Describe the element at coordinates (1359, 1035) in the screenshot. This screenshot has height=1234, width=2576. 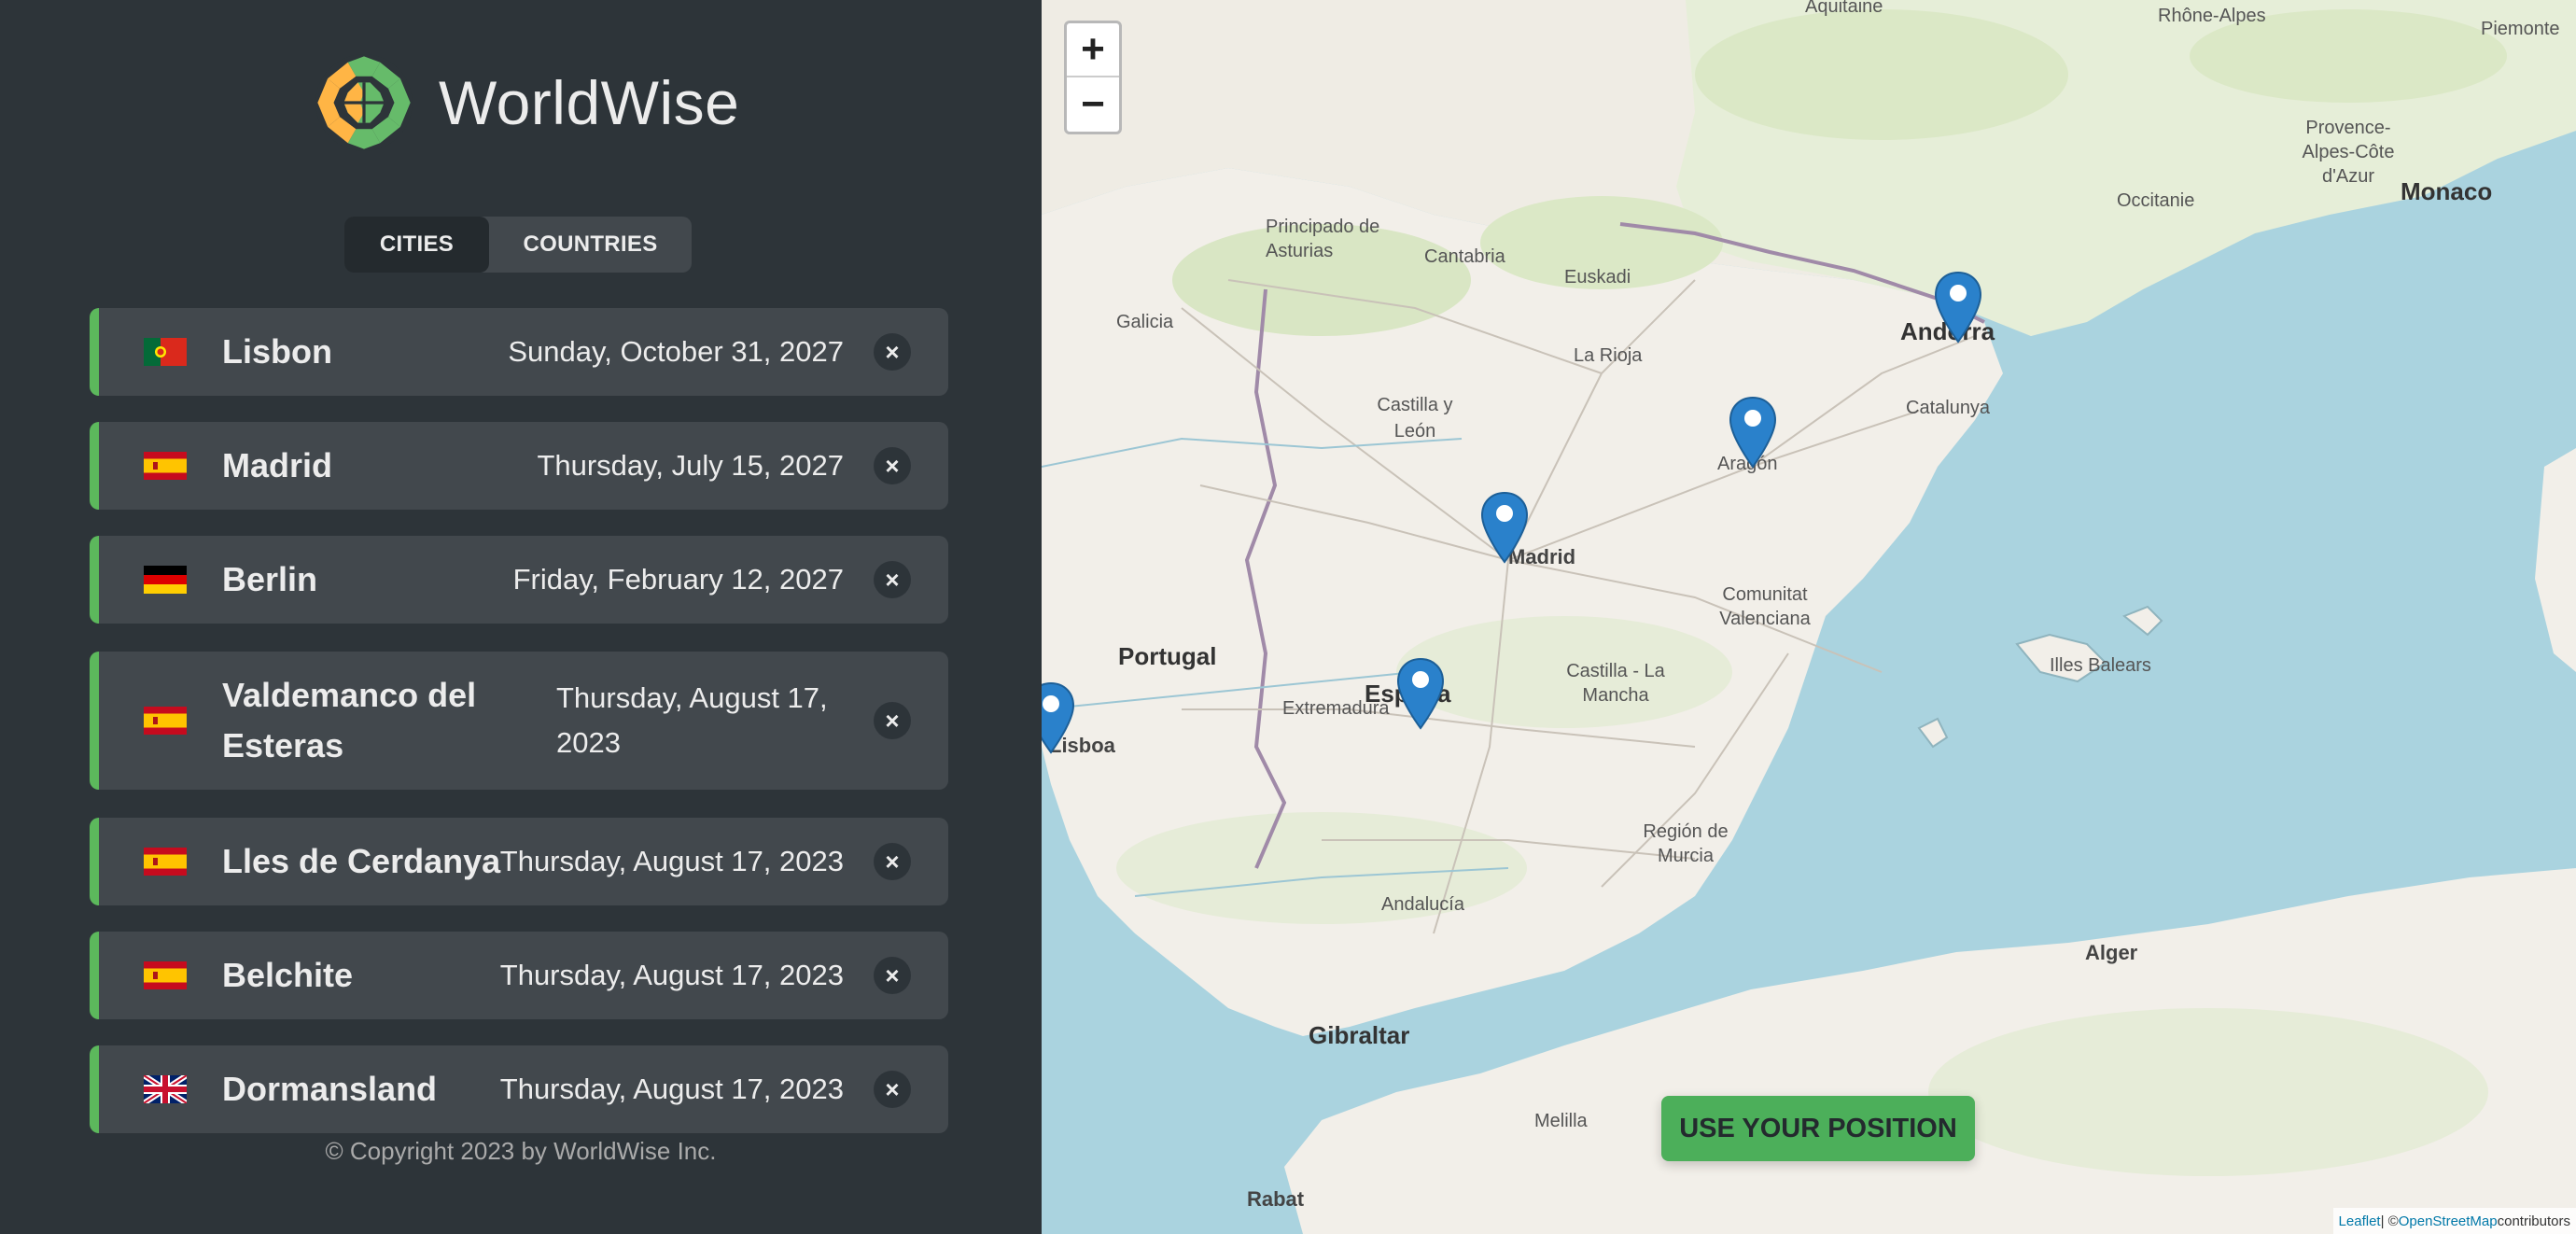
I see `map-label: Gibraltar` at that location.